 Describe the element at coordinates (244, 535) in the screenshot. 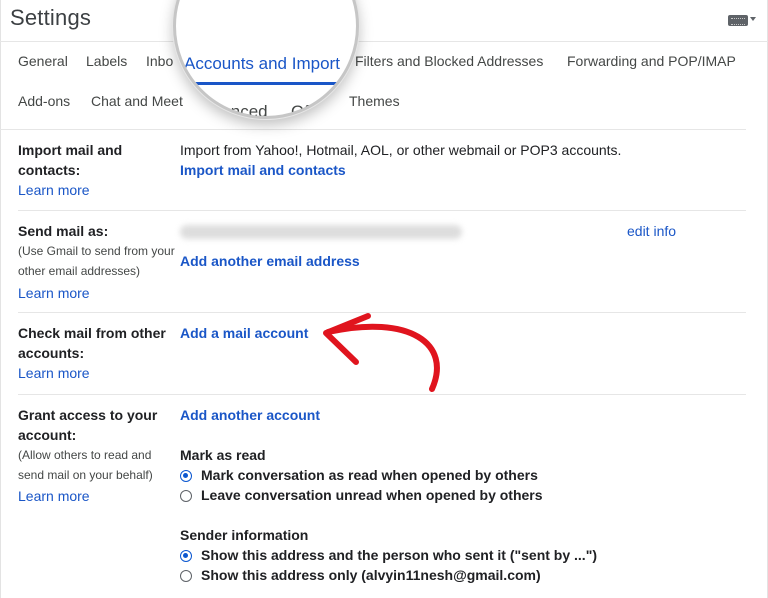

I see `sender-information-heading: Sender information` at that location.